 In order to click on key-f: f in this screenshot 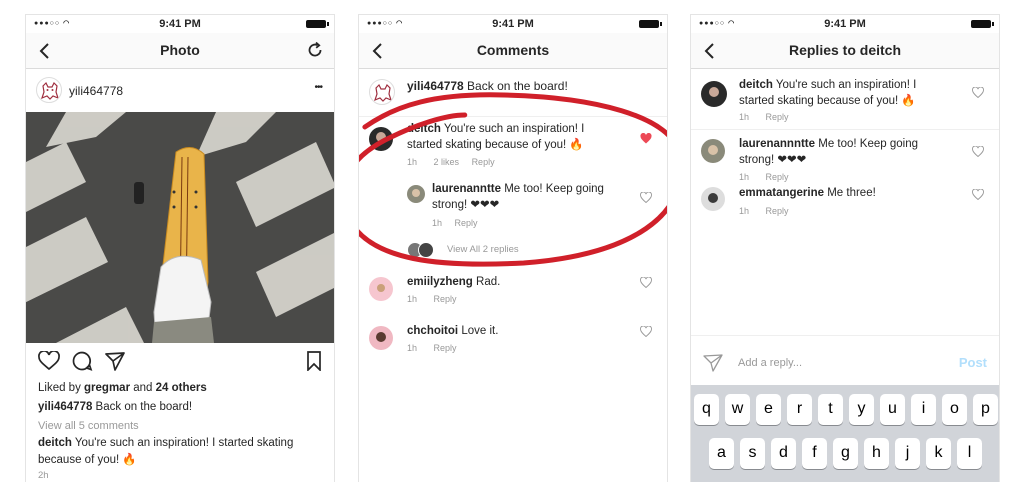, I will do `click(814, 453)`.